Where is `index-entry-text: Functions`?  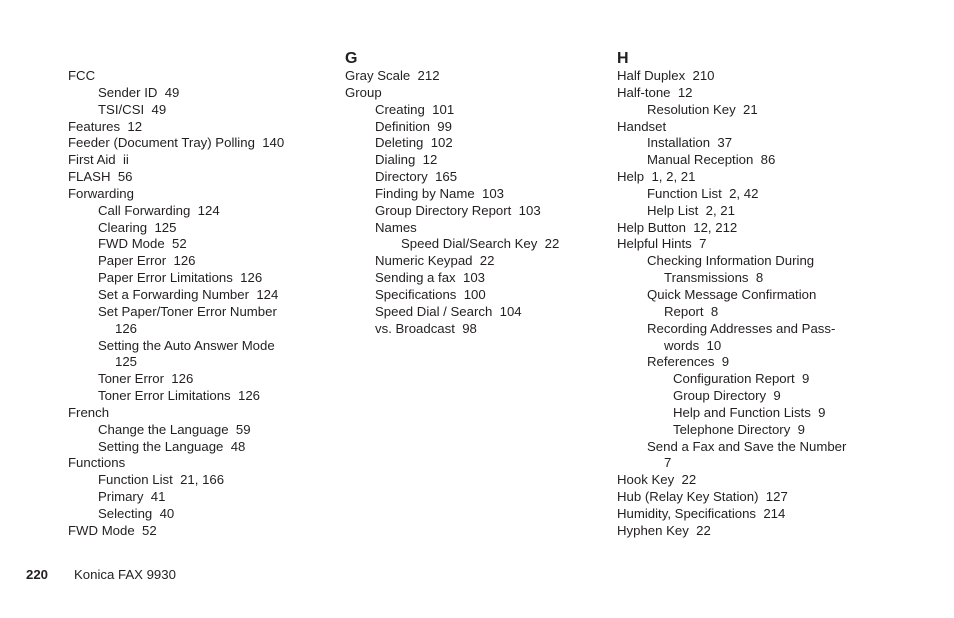
index-entry-text: Functions is located at coordinates (97, 463).